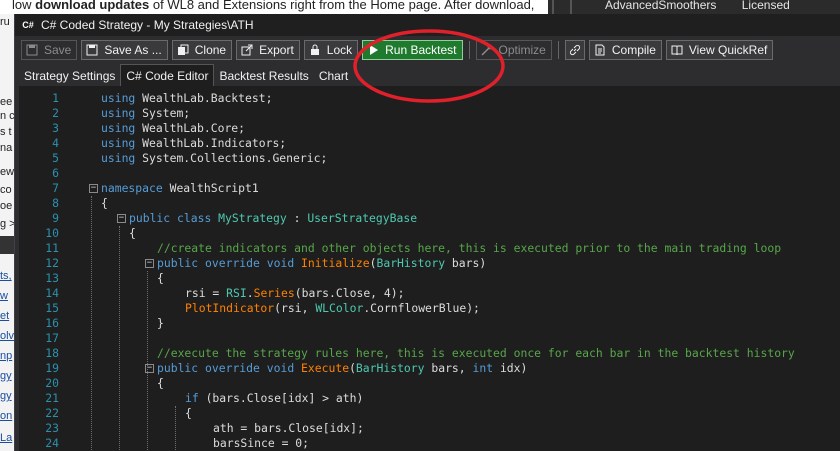 The height and width of the screenshot is (451, 840). Describe the element at coordinates (52, 443) in the screenshot. I see `line-number: 24` at that location.